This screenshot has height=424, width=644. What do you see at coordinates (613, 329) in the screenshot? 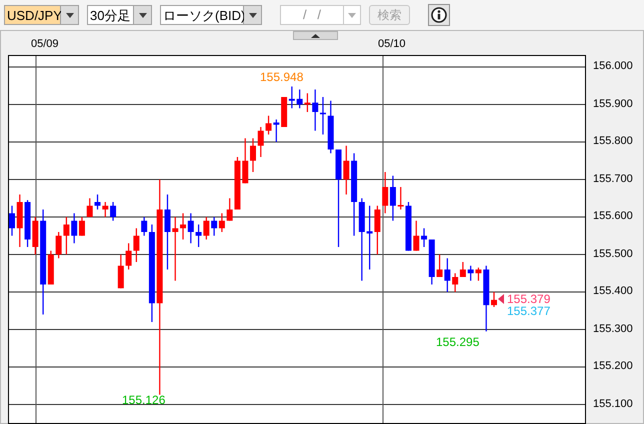
I see `price-axis-label: 155.300` at bounding box center [613, 329].